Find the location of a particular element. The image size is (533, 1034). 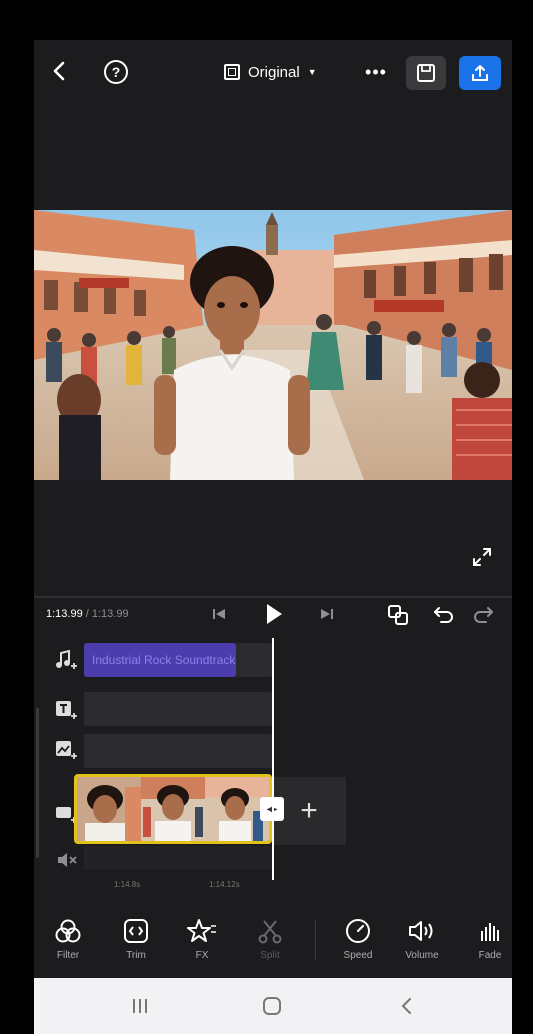

ruler-tick: 1:14.12s is located at coordinates (224, 884).